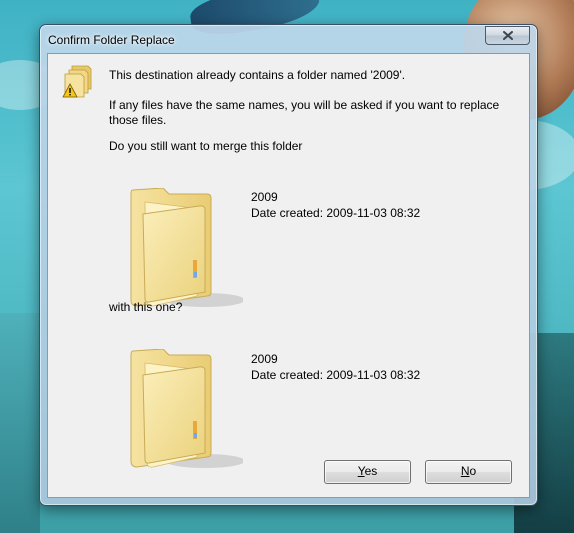 The width and height of the screenshot is (574, 533). What do you see at coordinates (336, 375) in the screenshot?
I see `destination-folder-date: Date created: 2009-11-03 08:32` at bounding box center [336, 375].